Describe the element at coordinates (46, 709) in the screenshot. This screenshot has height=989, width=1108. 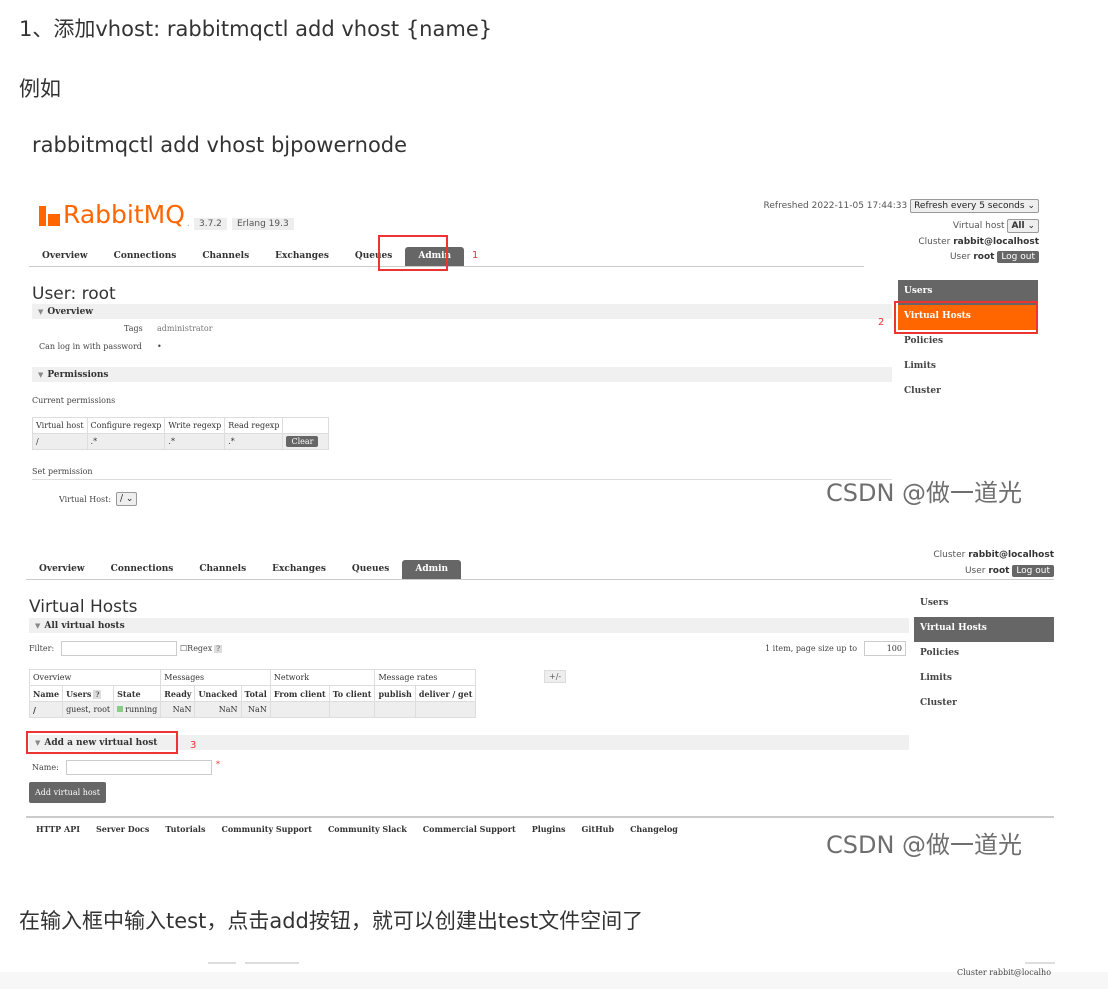
I see `vhost-name-link: /` at that location.